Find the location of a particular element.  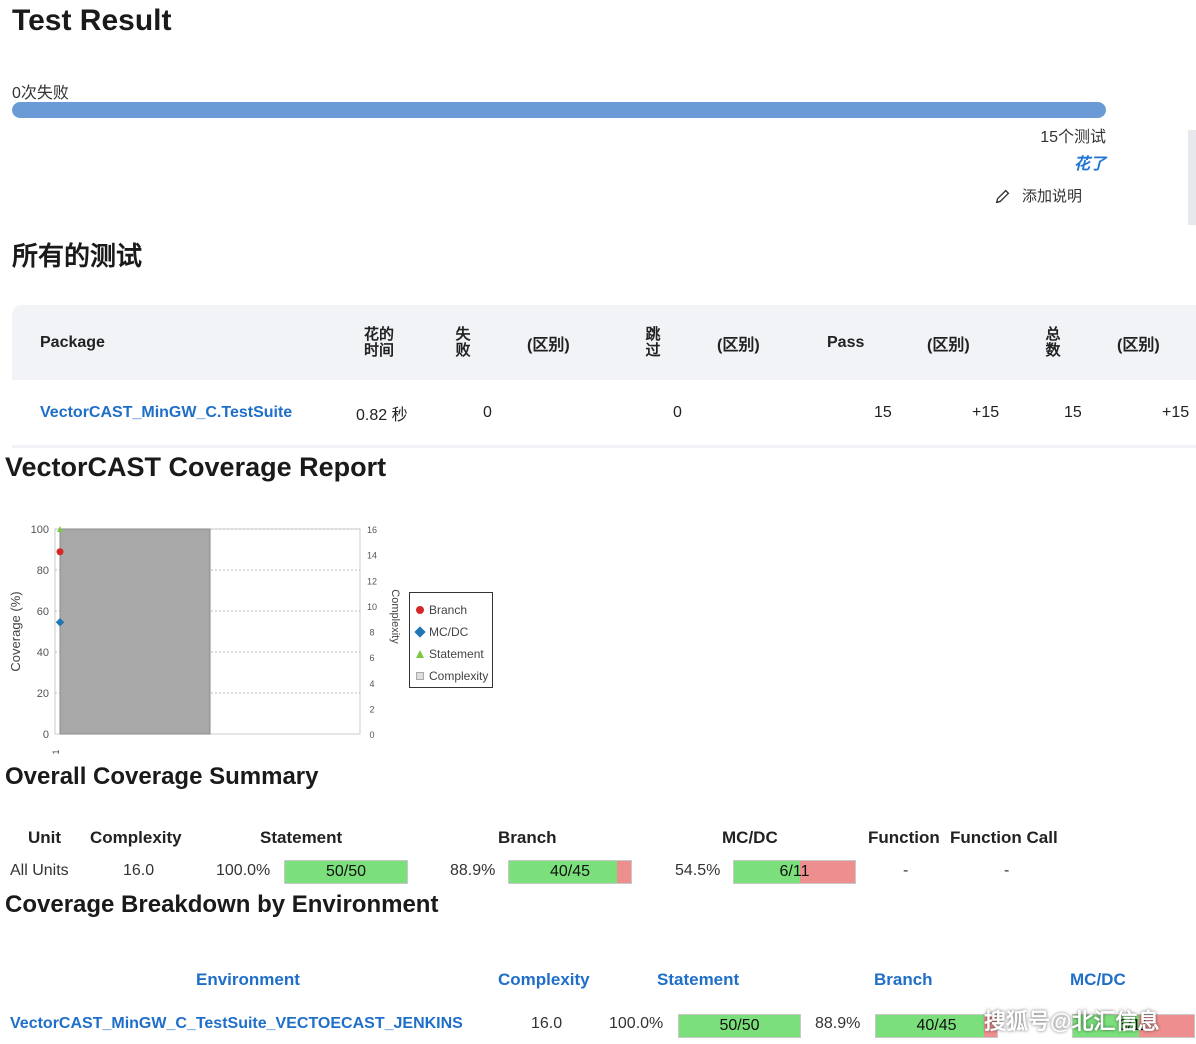

cell-pass: 15 is located at coordinates (883, 412).